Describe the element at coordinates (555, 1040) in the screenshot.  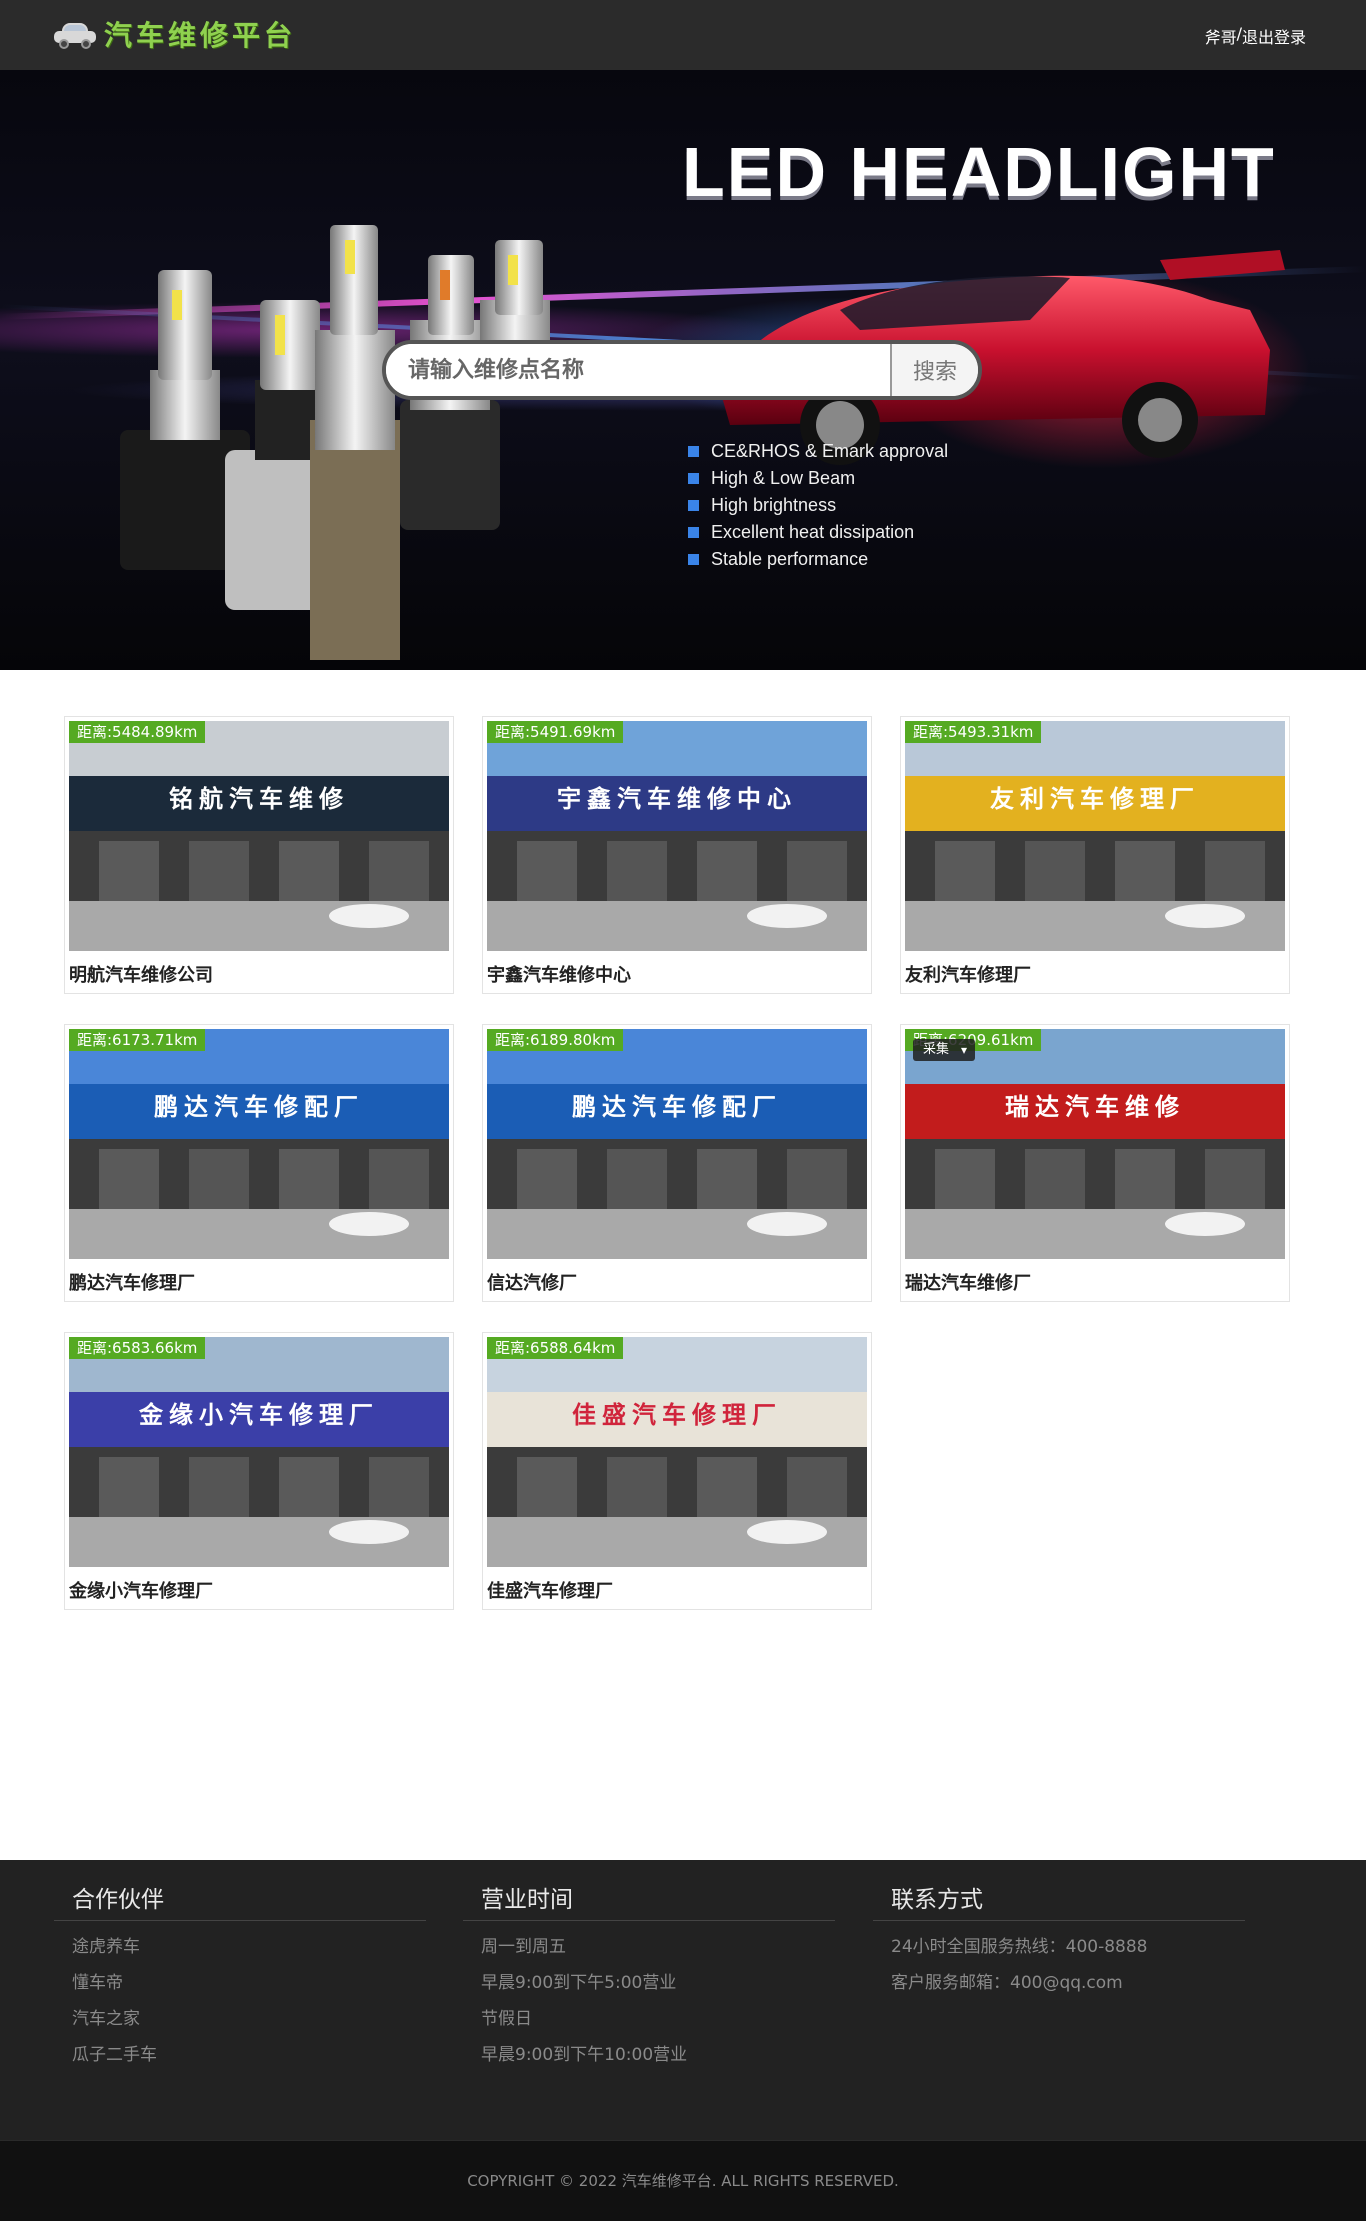
I see `distance-badge: 距离:6189.80km` at that location.